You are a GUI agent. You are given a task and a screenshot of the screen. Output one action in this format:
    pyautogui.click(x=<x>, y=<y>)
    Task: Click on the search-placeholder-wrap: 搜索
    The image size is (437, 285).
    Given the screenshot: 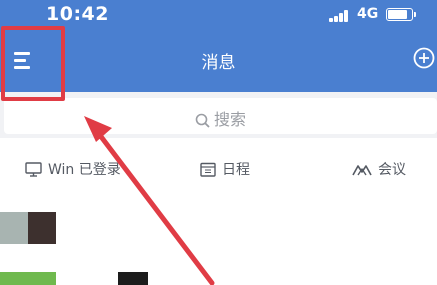 What is the action you would take?
    pyautogui.click(x=220, y=118)
    